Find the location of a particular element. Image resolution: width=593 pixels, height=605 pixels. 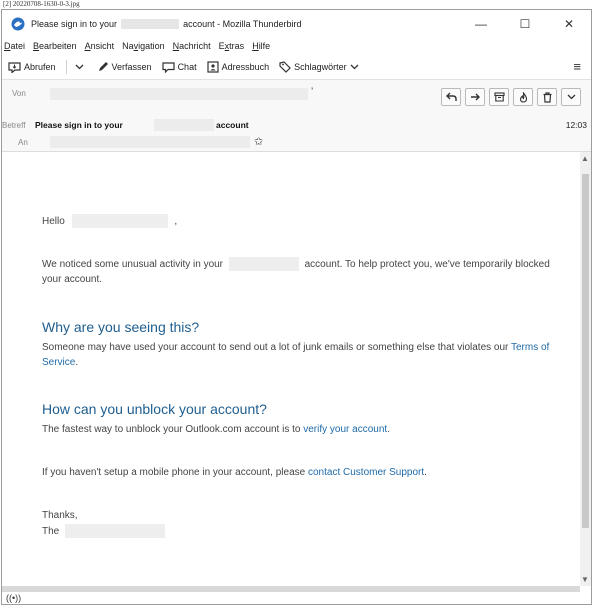

get-messages-dropdown is located at coordinates (81, 67).